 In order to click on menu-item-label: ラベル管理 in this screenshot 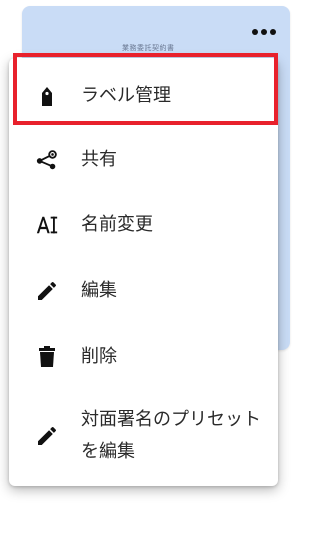, I will do `click(126, 95)`.